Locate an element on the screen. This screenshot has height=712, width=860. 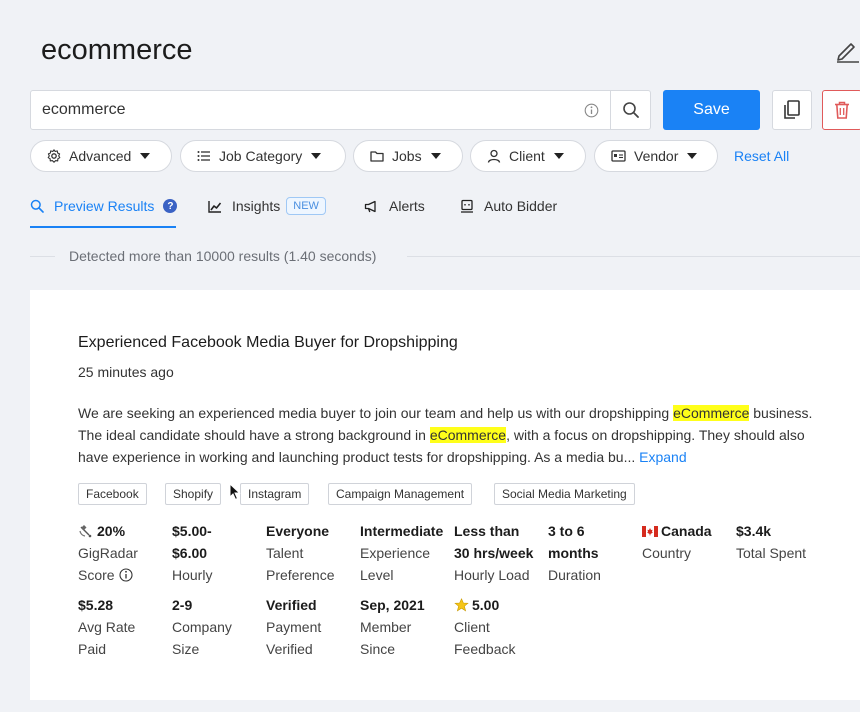
stat-label: Since is located at coordinates (378, 649).